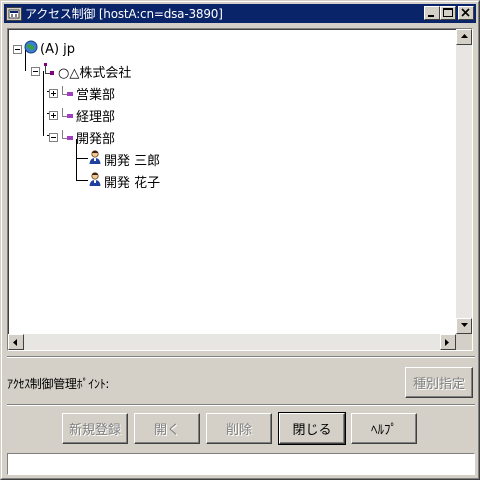 The width and height of the screenshot is (480, 480). I want to click on globe-icon, so click(31, 49).